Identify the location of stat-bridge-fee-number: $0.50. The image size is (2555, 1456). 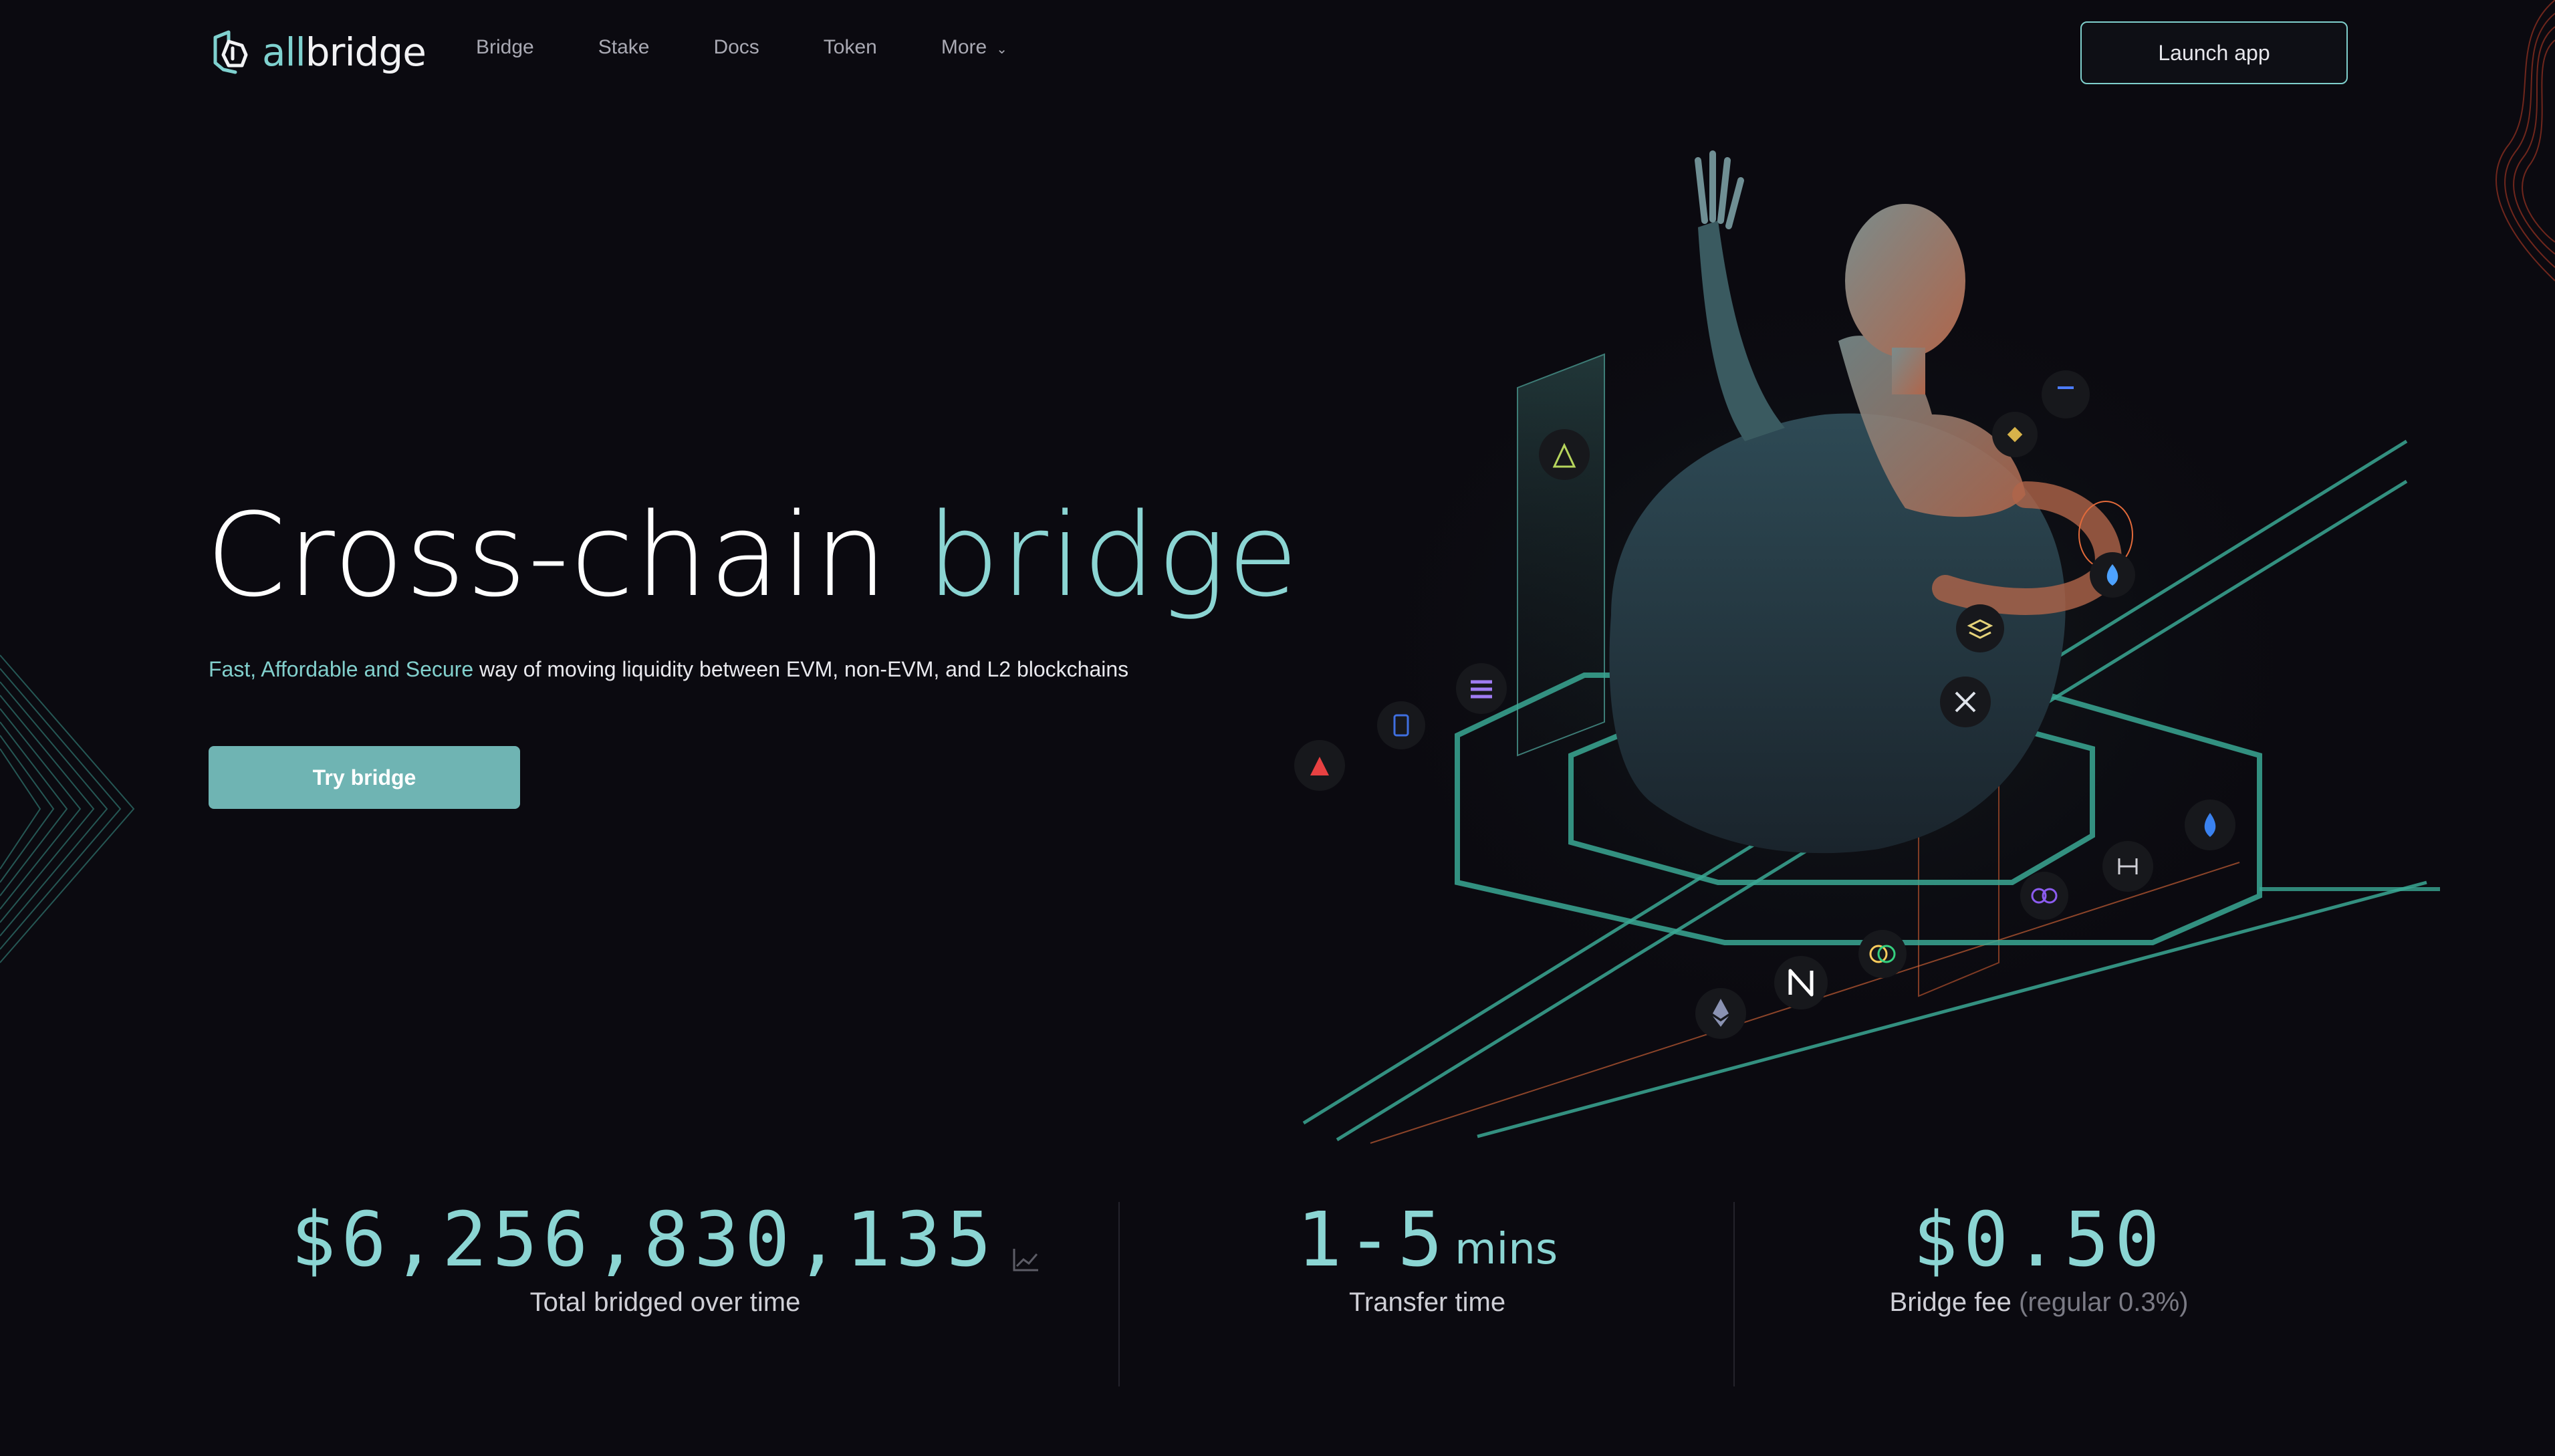
(2039, 1240).